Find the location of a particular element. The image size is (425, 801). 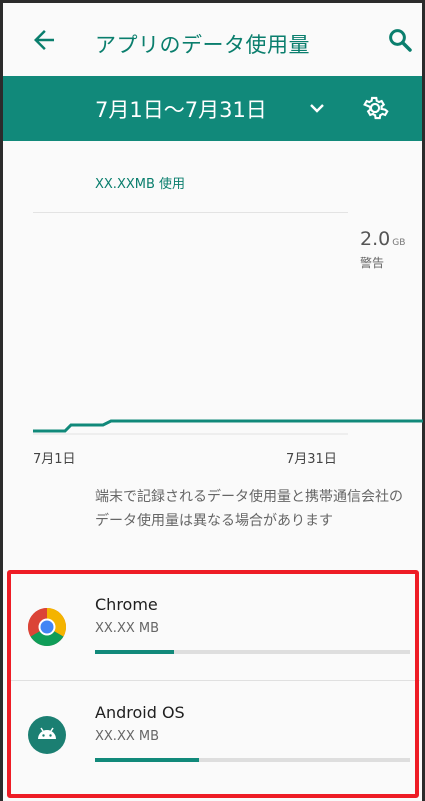

usage-line is located at coordinates (228, 426).